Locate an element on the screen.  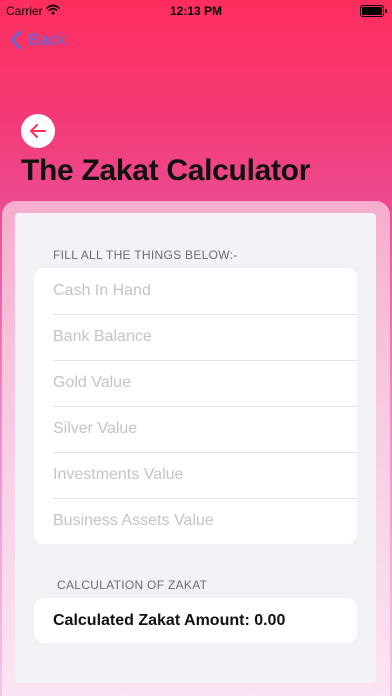
business-assets-value-input is located at coordinates (195, 521).